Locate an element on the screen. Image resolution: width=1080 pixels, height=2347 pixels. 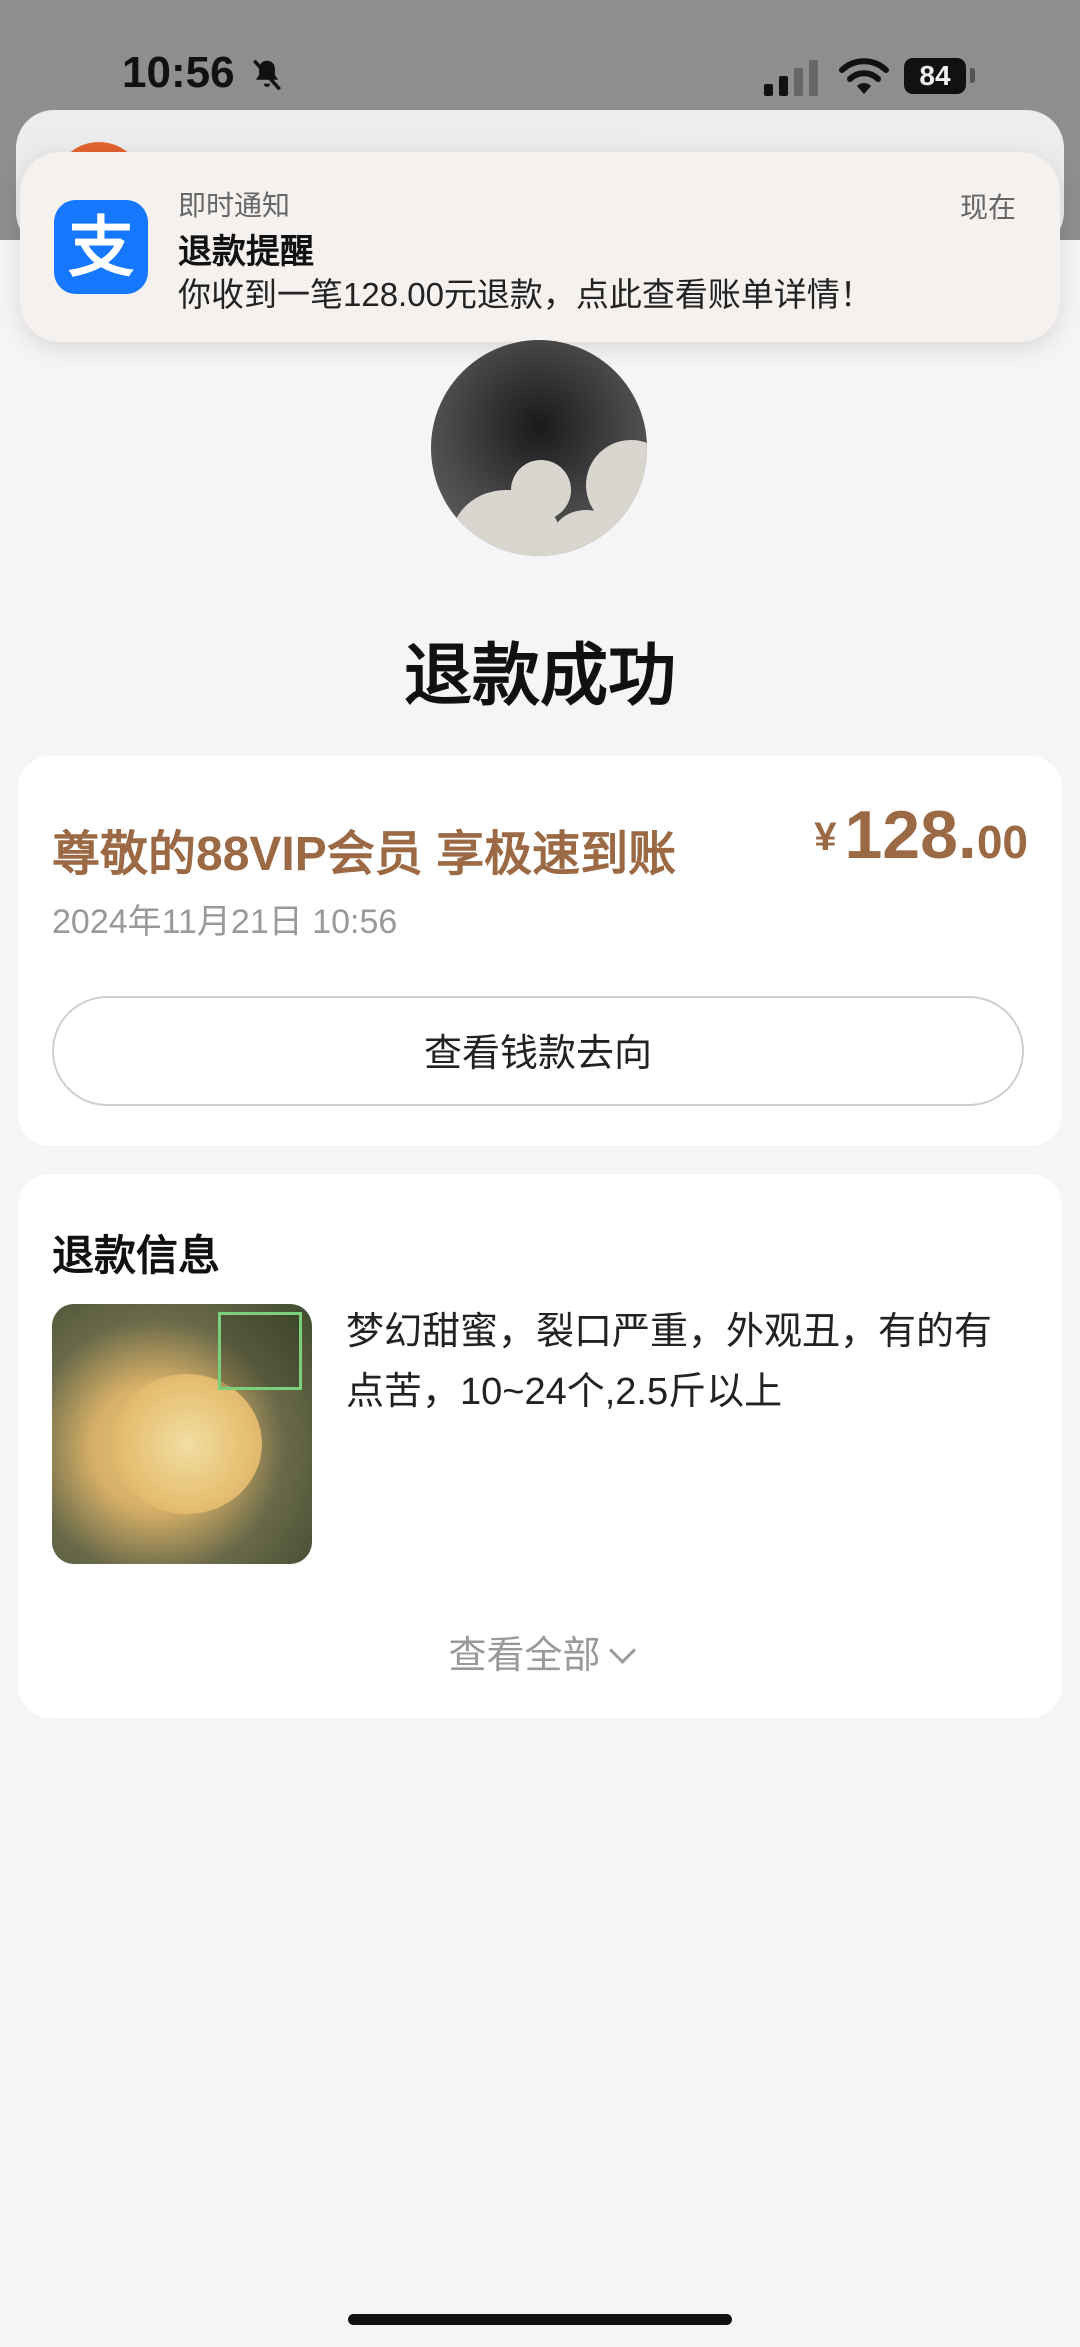
home-indicator is located at coordinates (540, 2319).